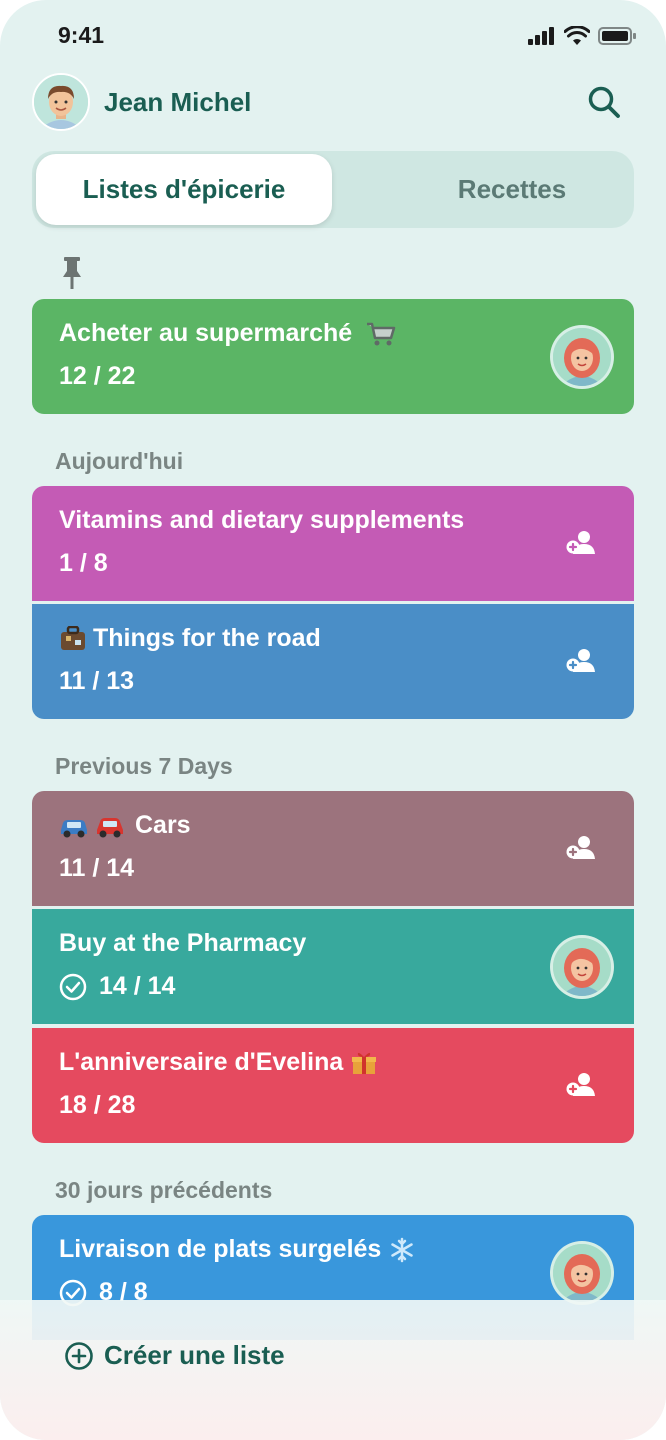  What do you see at coordinates (73, 637) in the screenshot?
I see `suitcase-icon` at bounding box center [73, 637].